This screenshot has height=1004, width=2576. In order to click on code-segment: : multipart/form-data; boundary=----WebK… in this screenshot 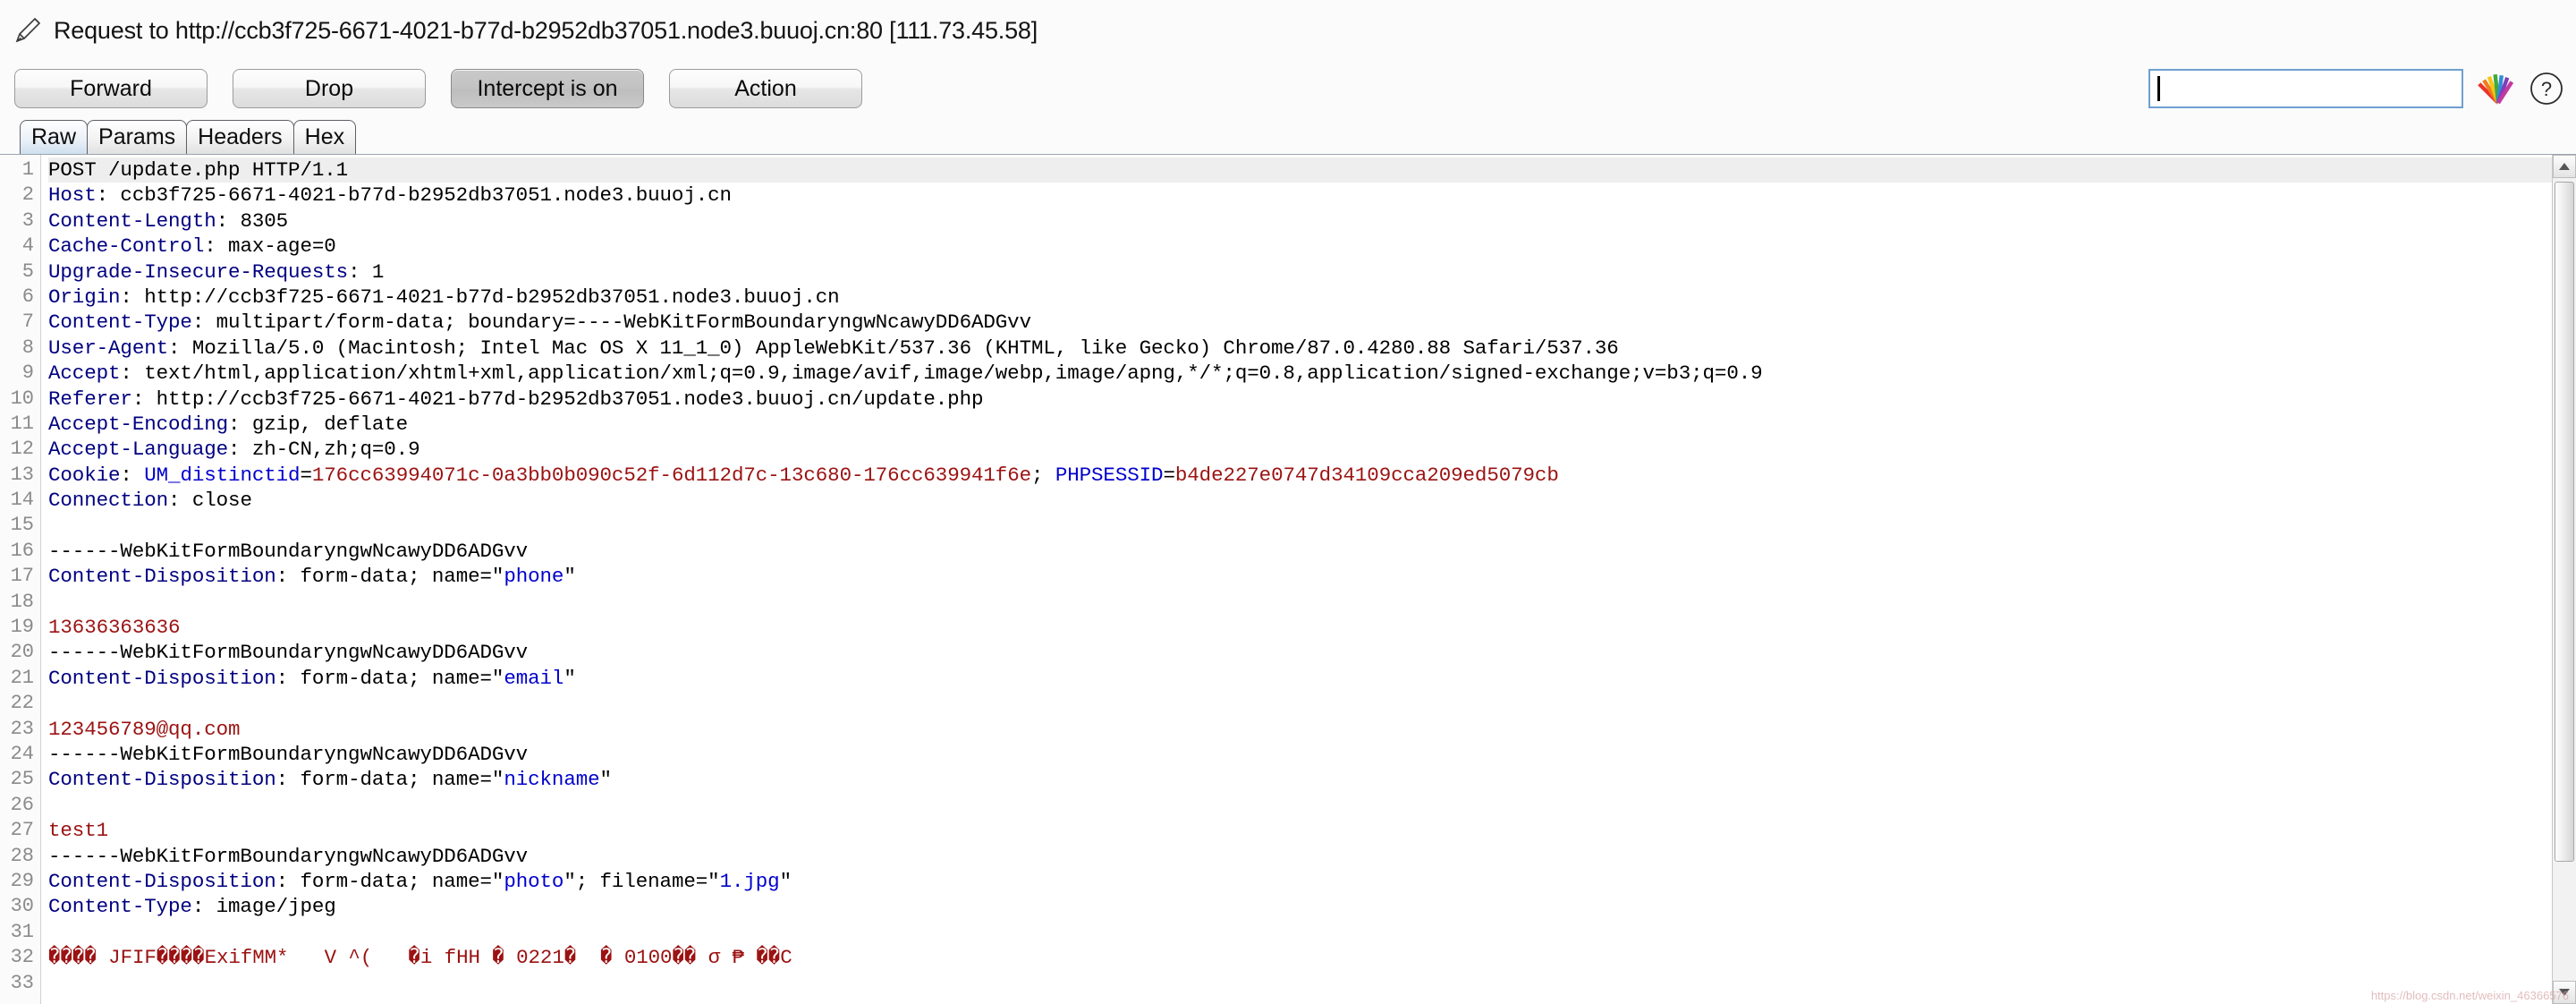, I will do `click(611, 323)`.